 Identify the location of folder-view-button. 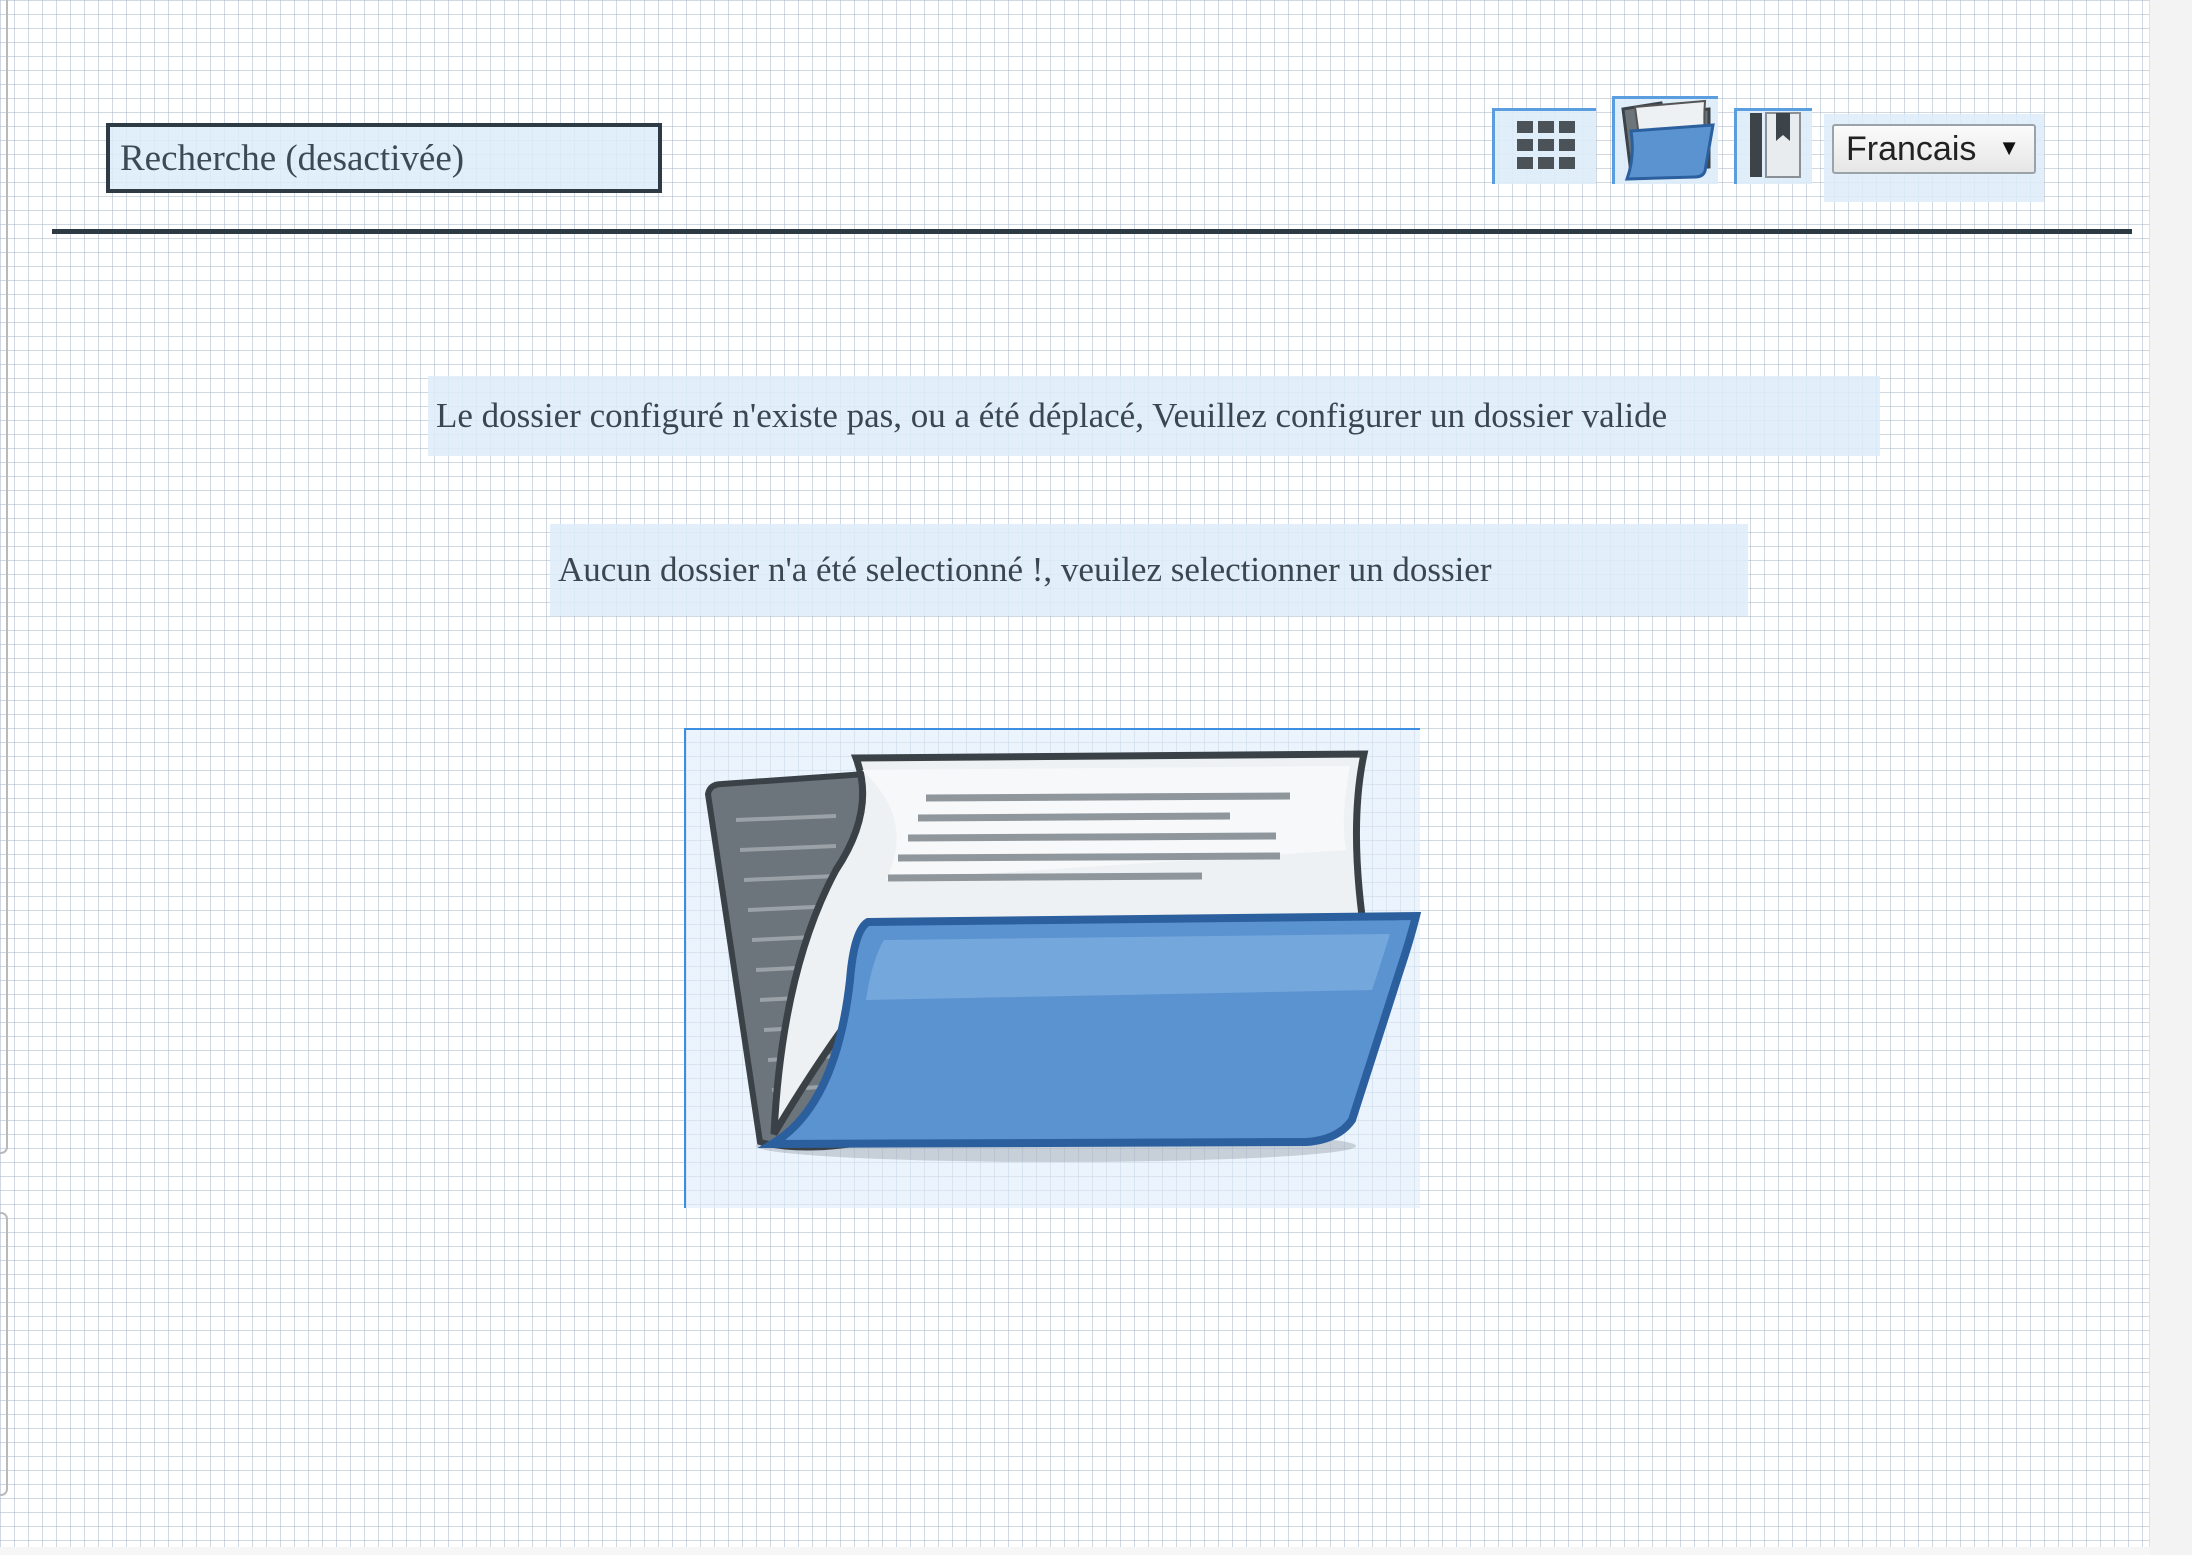
(1665, 140).